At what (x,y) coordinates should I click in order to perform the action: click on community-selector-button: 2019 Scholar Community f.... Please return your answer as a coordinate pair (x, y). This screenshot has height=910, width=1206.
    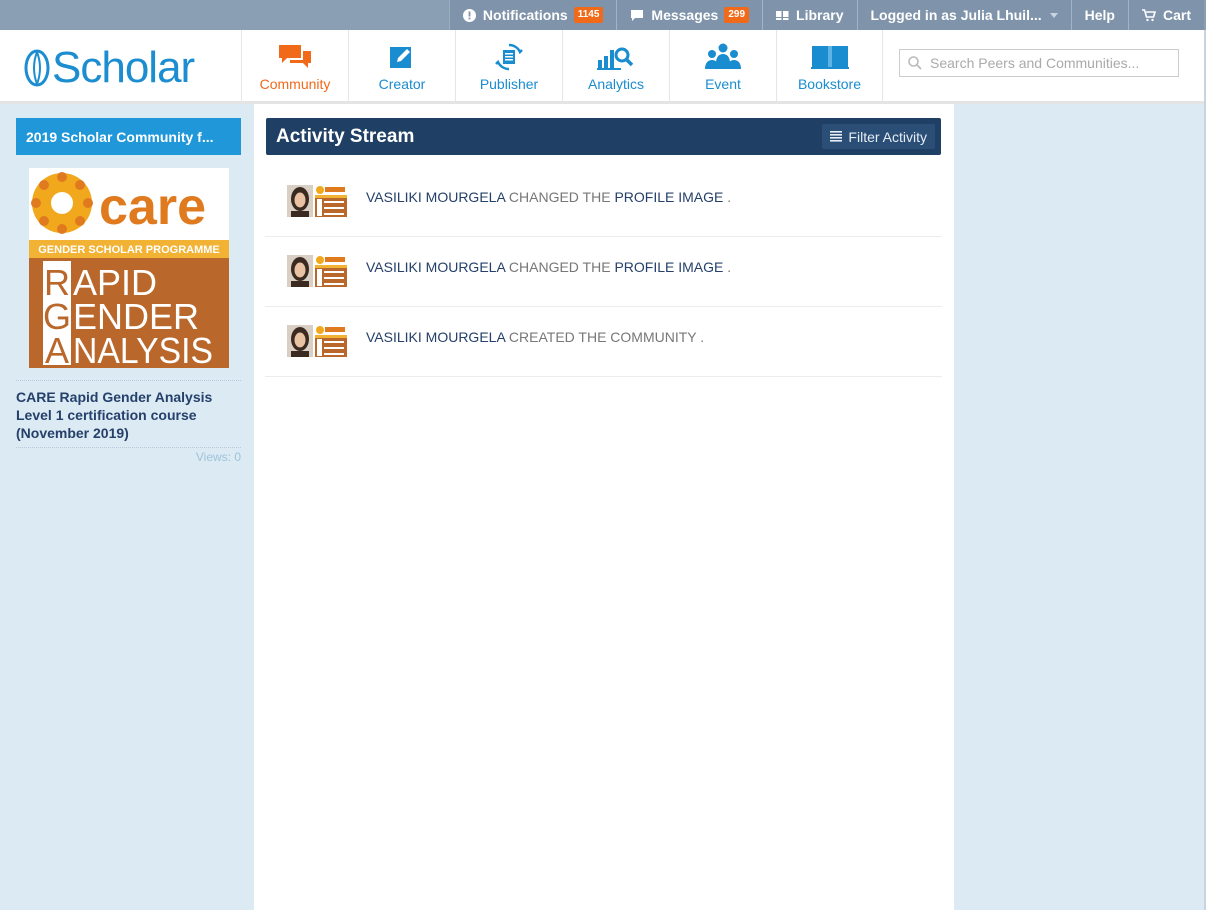
    Looking at the image, I should click on (128, 136).